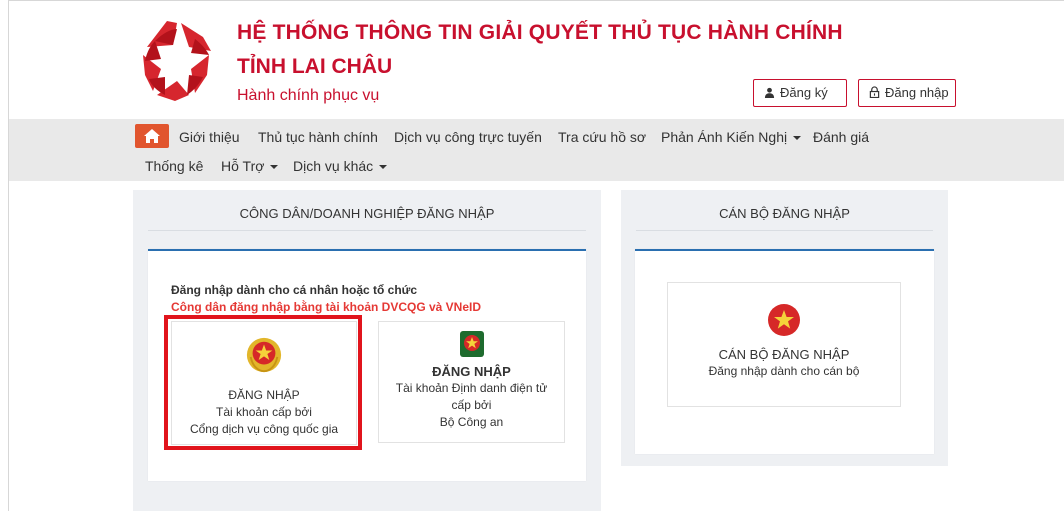 The width and height of the screenshot is (1064, 511). What do you see at coordinates (841, 137) in the screenshot?
I see `nav-danh-gia: Đánh giá` at bounding box center [841, 137].